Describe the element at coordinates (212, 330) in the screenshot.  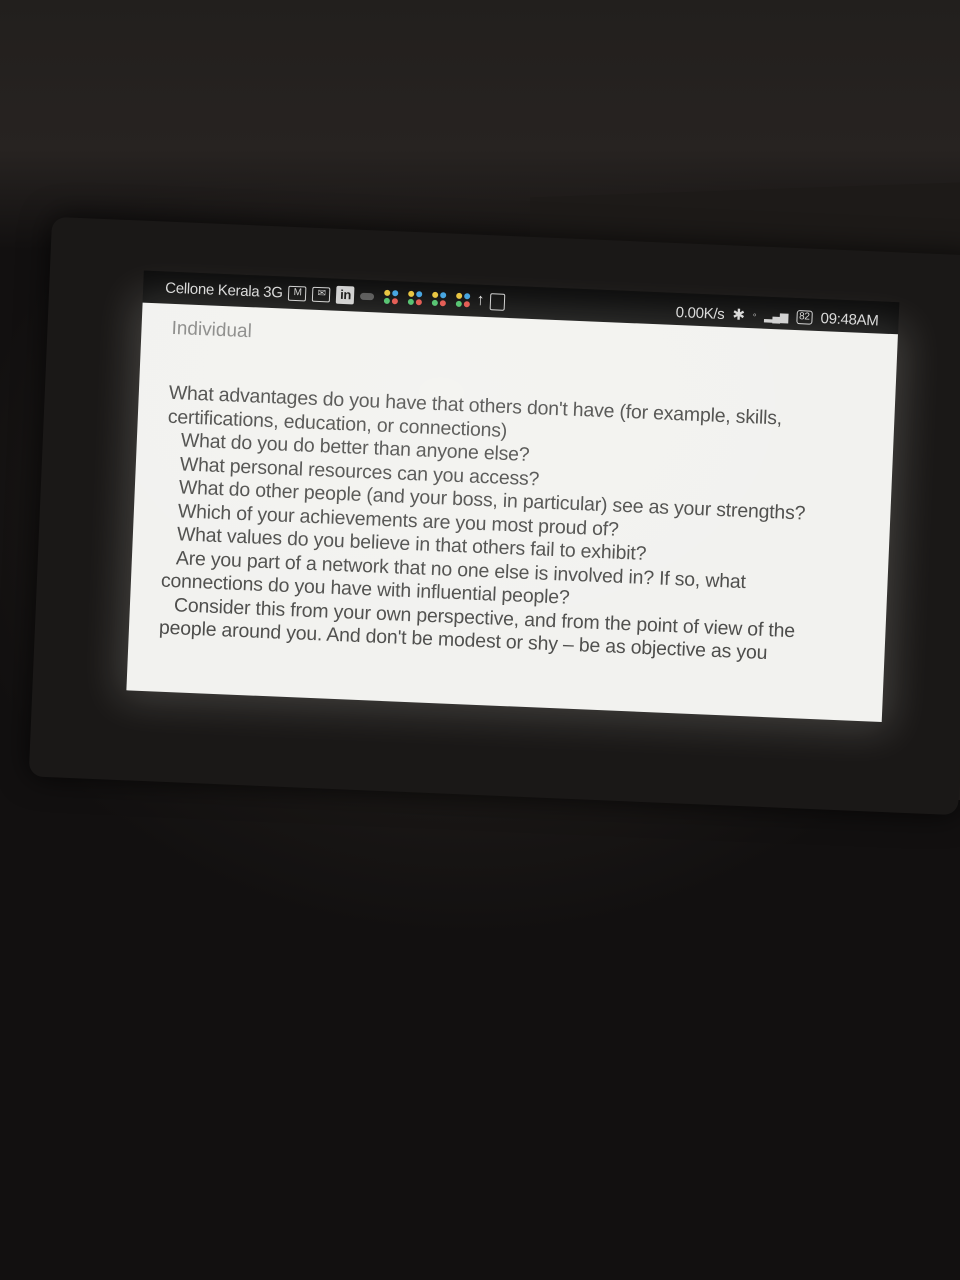
I see `note-title: Individual` at that location.